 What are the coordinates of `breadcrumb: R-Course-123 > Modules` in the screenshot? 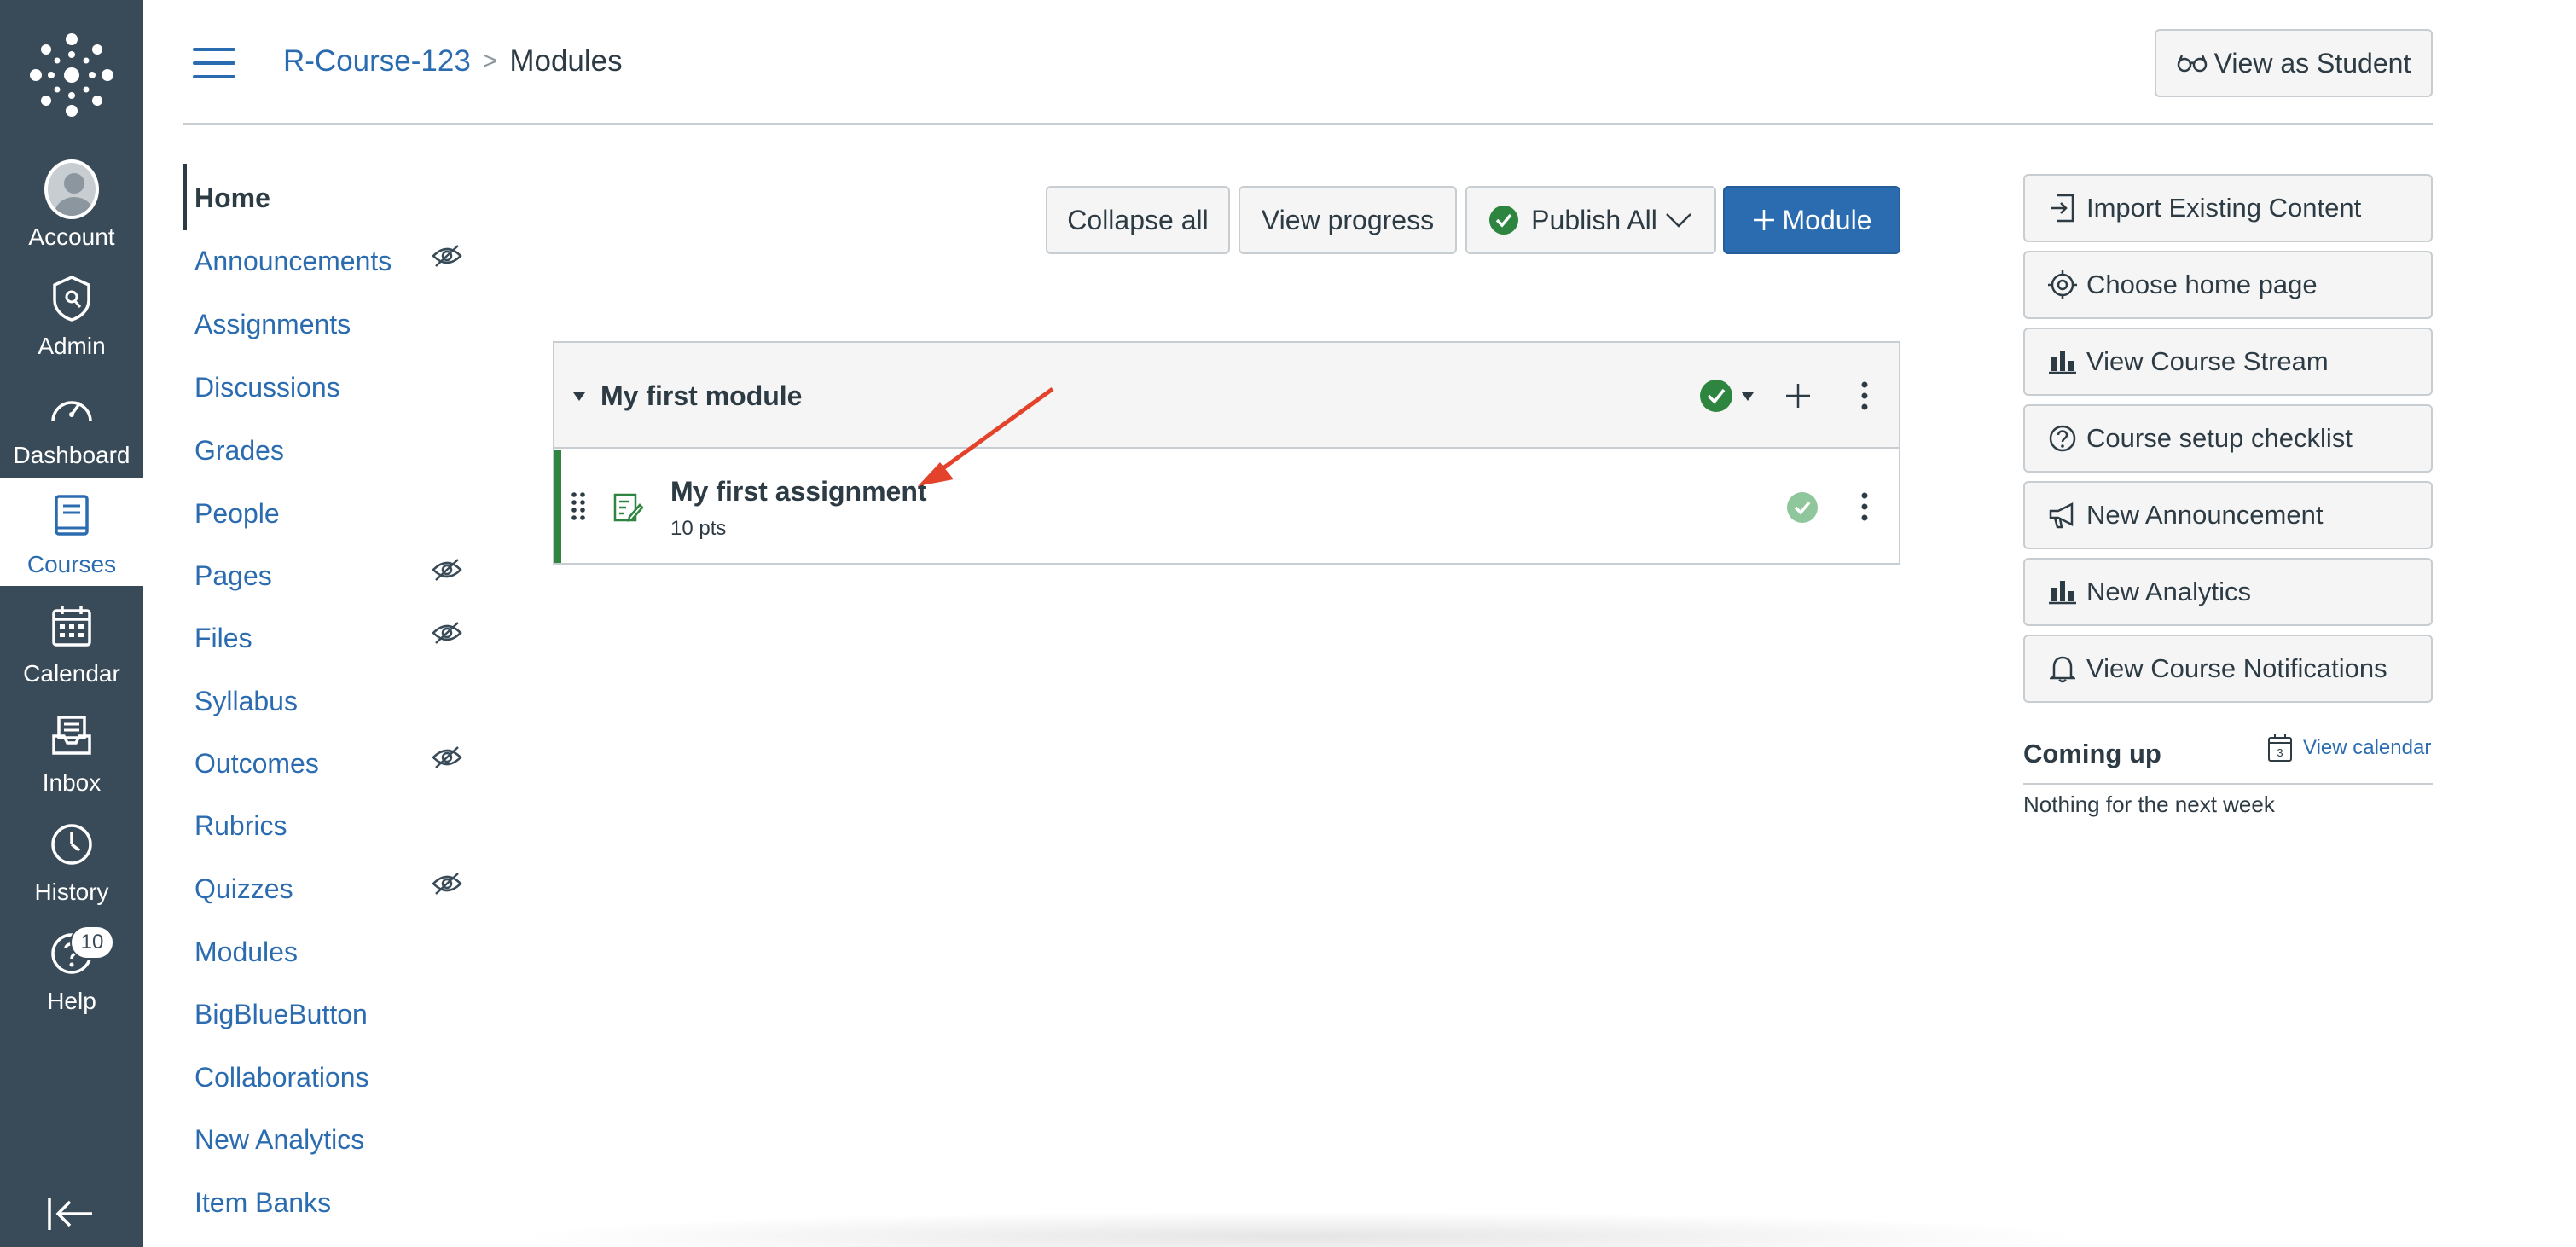 It's located at (453, 61).